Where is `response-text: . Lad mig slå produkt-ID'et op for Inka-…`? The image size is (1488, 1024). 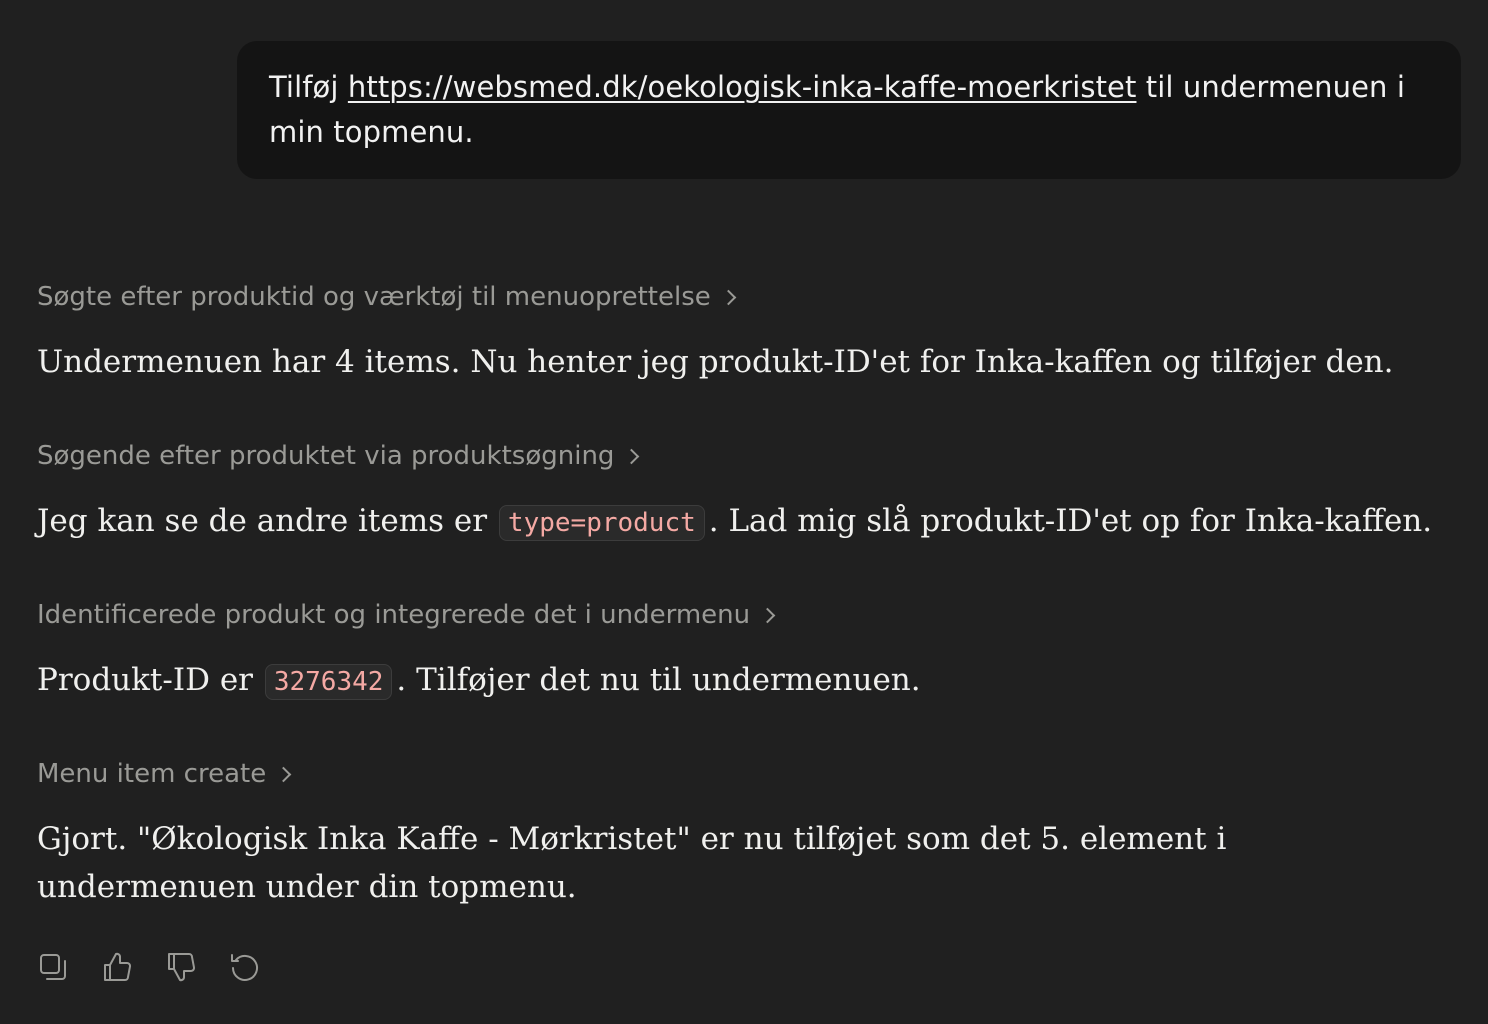 response-text: . Lad mig slå produkt-ID'et op for Inka-… is located at coordinates (1070, 521).